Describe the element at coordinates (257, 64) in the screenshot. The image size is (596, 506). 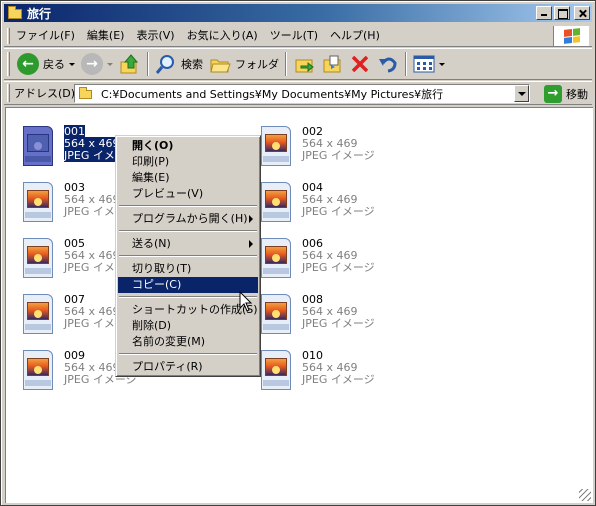
I see `folders-label: フォルダ` at that location.